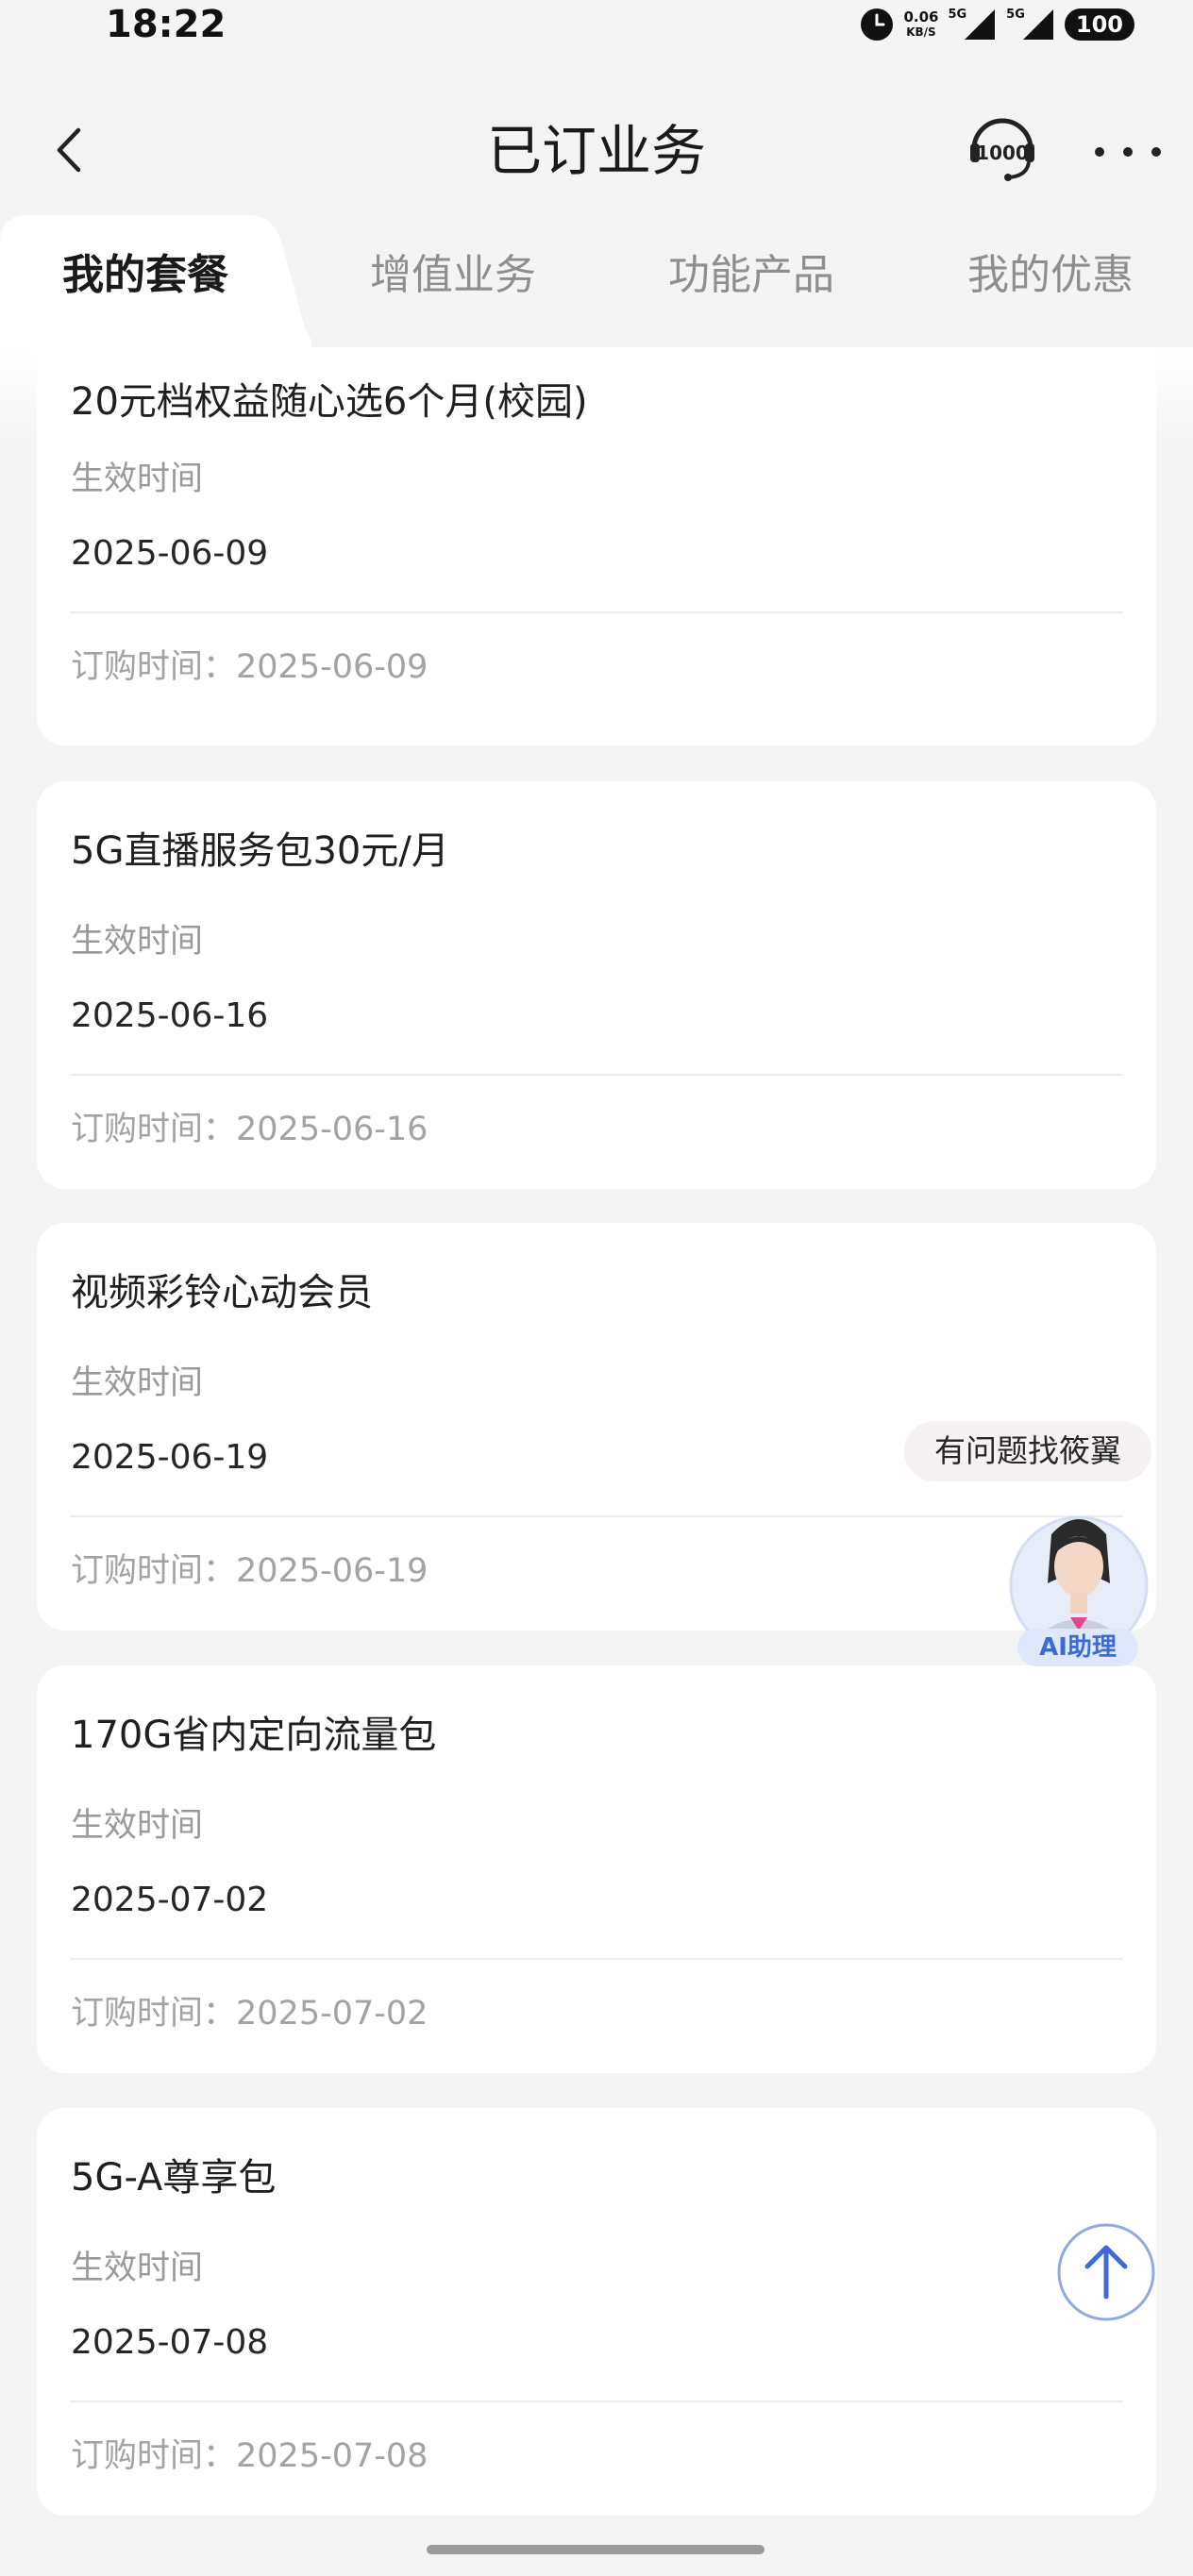 This screenshot has height=2576, width=1193. Describe the element at coordinates (332, 1571) in the screenshot. I see `order-date: 2025-06-19` at that location.